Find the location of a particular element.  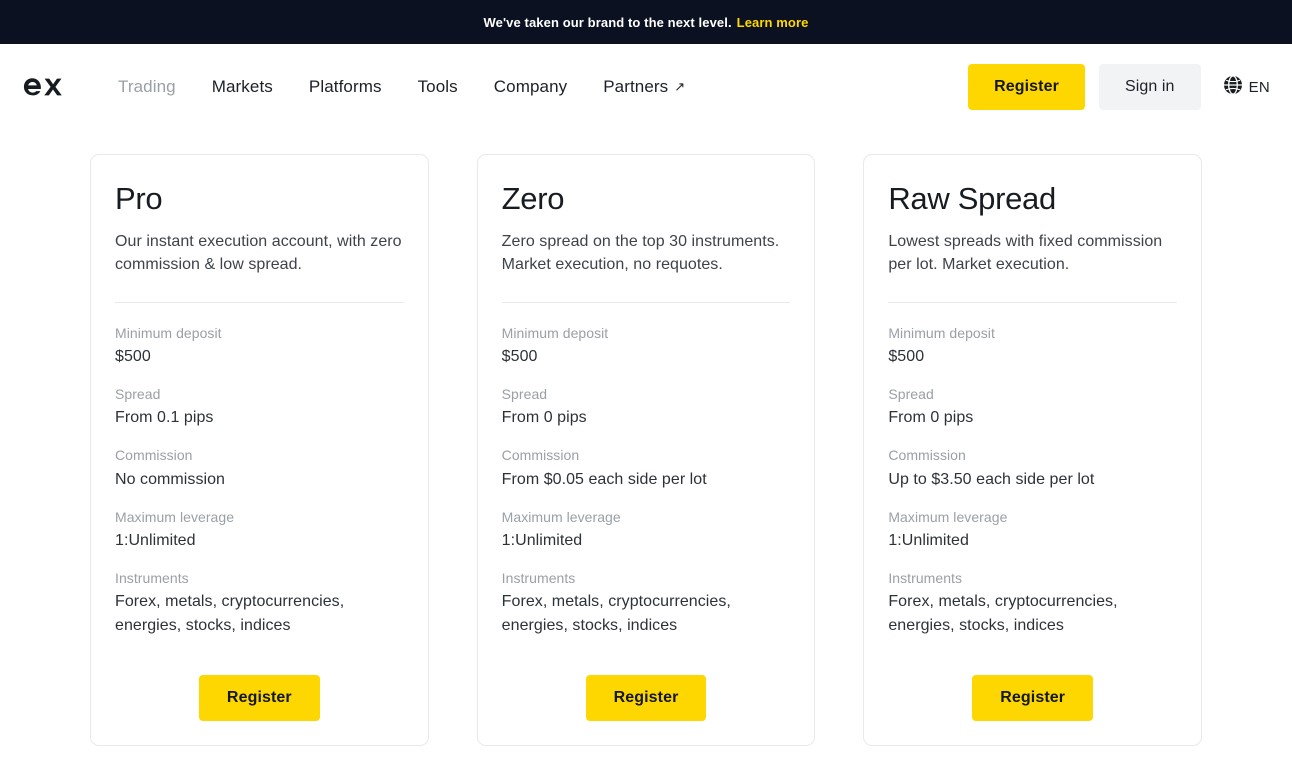

card-title: Raw Spread is located at coordinates (972, 198).